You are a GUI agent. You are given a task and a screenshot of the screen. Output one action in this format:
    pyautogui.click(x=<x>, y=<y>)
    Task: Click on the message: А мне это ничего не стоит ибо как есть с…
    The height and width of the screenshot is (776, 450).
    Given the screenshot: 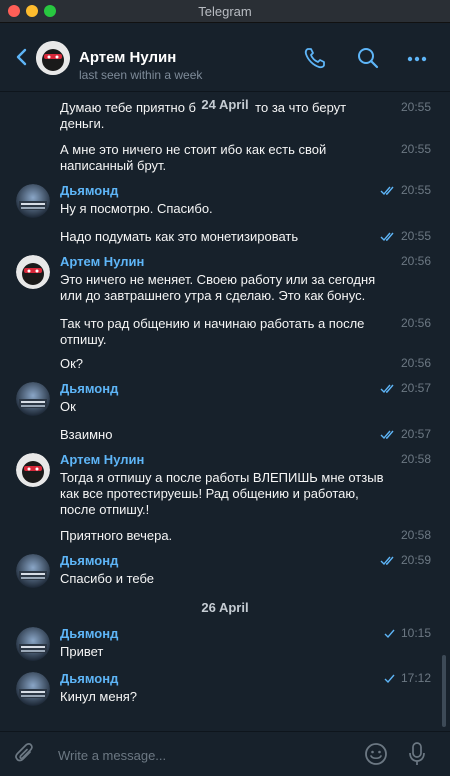 What is the action you would take?
    pyautogui.click(x=225, y=159)
    